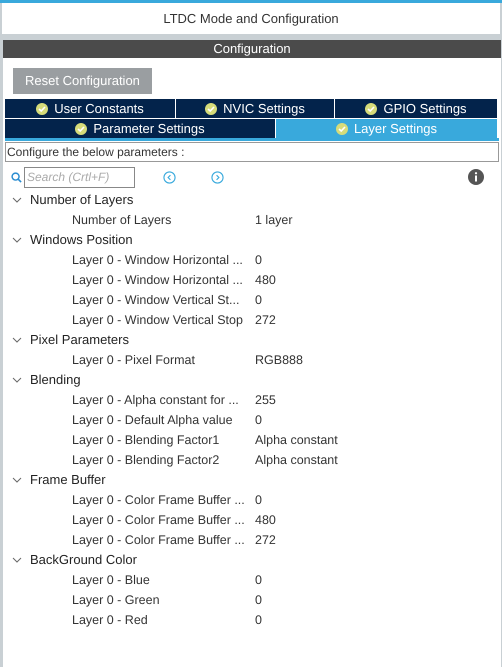 The height and width of the screenshot is (667, 502). I want to click on parameter-name: Layer 0 - Window Vertical Stop, so click(163, 320).